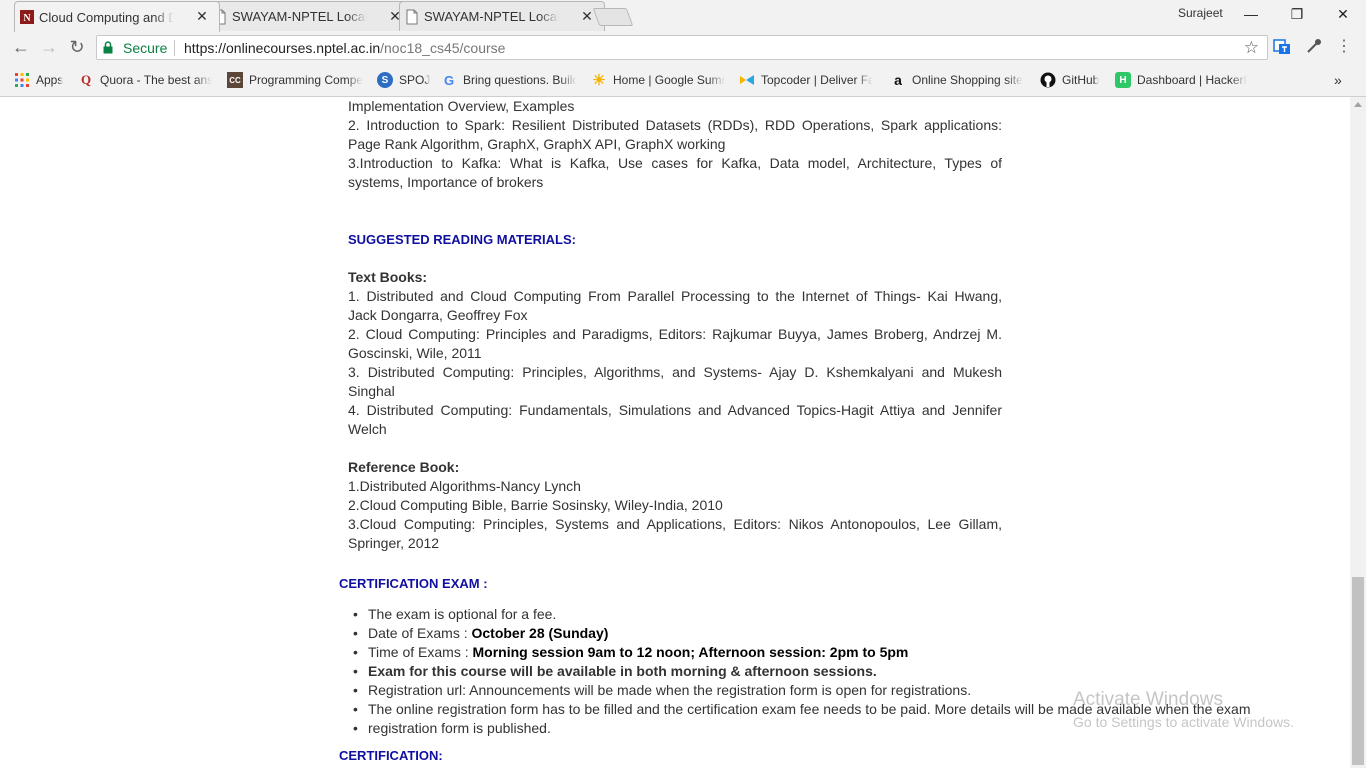 This screenshot has width=1366, height=768. What do you see at coordinates (1048, 80) in the screenshot?
I see `github-icon` at bounding box center [1048, 80].